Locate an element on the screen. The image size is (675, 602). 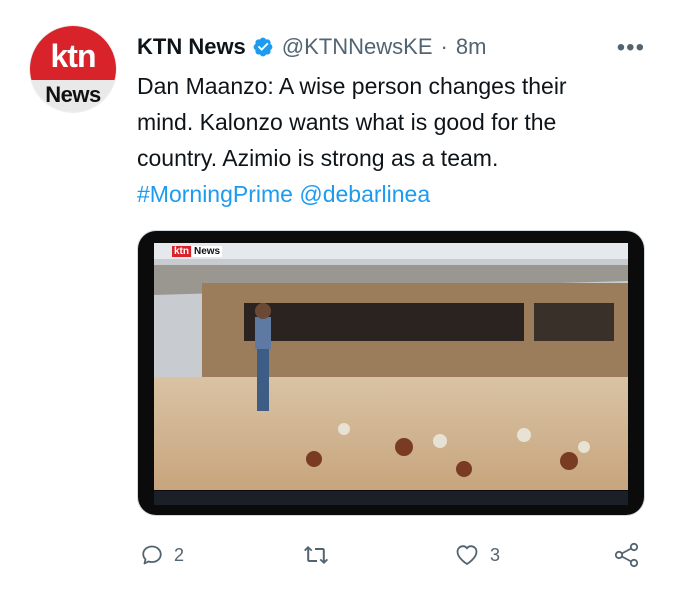
windows-taskbar is located at coordinates (391, 498).